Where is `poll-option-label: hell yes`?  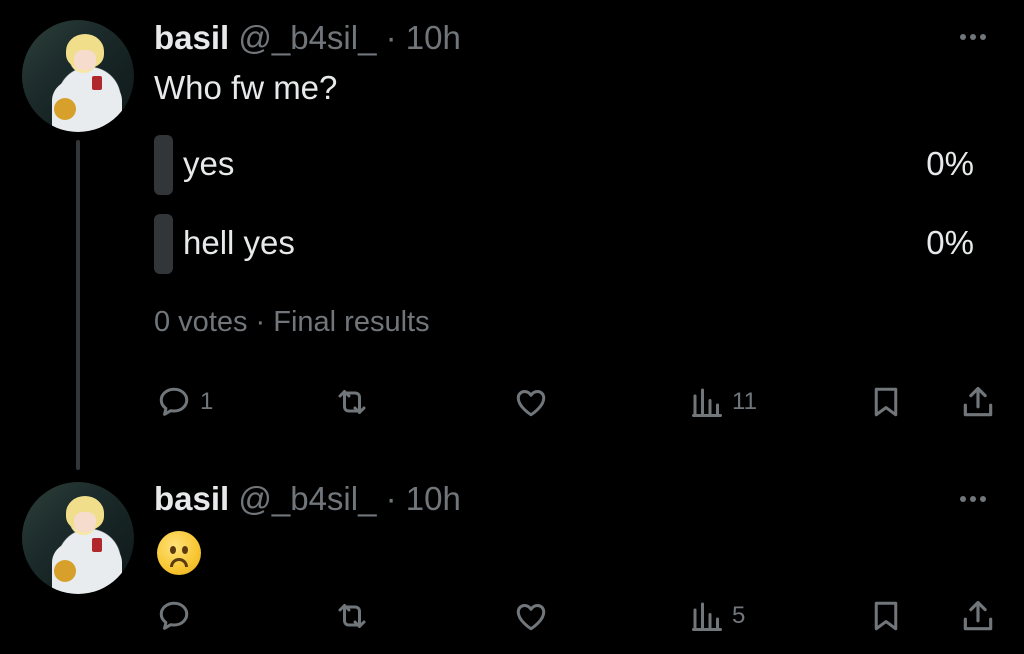 poll-option-label: hell yes is located at coordinates (239, 242).